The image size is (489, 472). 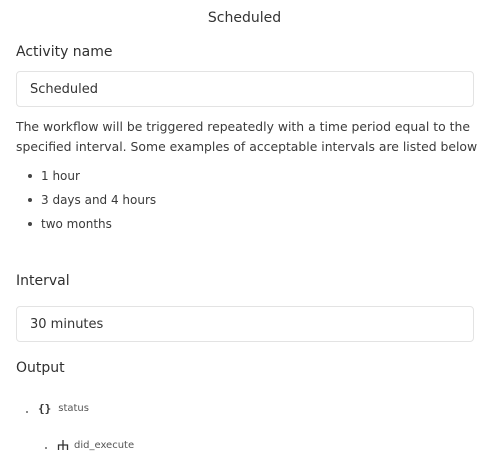 I want to click on braces-icon: {}, so click(x=45, y=408).